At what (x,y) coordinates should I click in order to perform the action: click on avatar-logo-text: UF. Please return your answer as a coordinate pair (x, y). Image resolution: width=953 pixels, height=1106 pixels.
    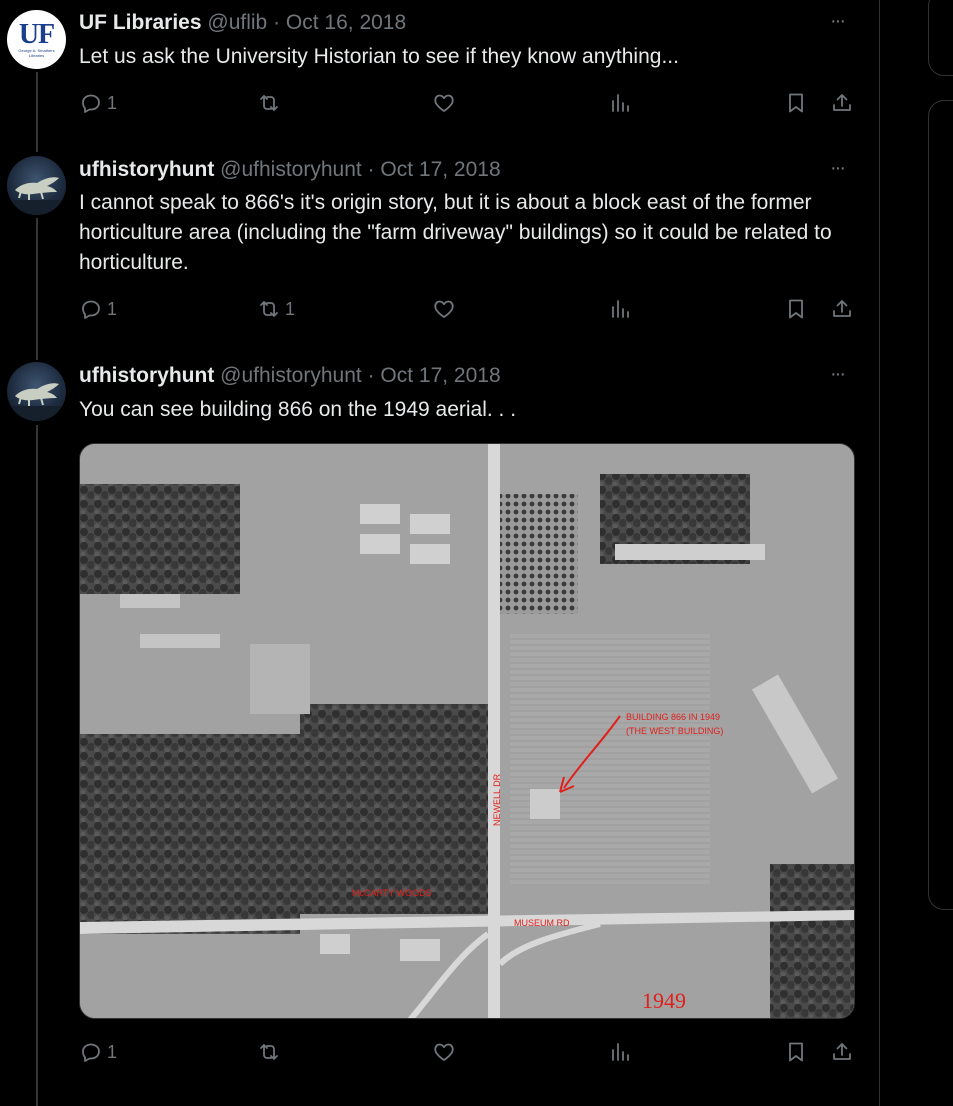
    Looking at the image, I should click on (36, 34).